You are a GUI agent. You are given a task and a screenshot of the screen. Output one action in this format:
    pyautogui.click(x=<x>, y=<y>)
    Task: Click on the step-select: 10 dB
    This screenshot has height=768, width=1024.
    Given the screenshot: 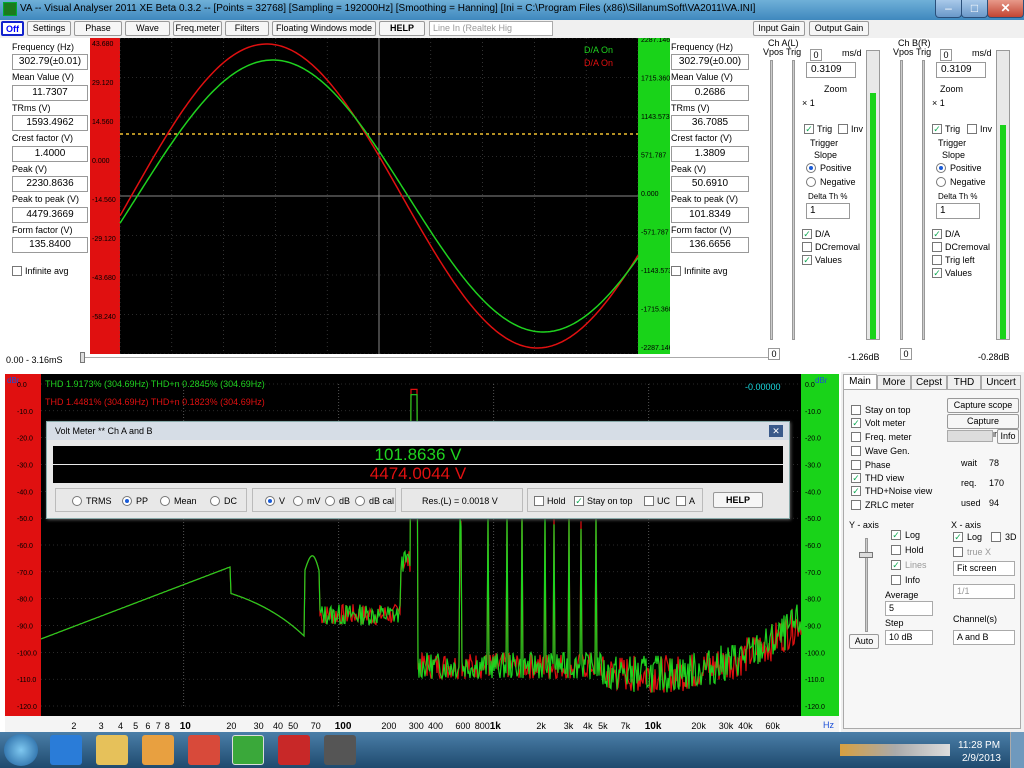 What is the action you would take?
    pyautogui.click(x=909, y=637)
    